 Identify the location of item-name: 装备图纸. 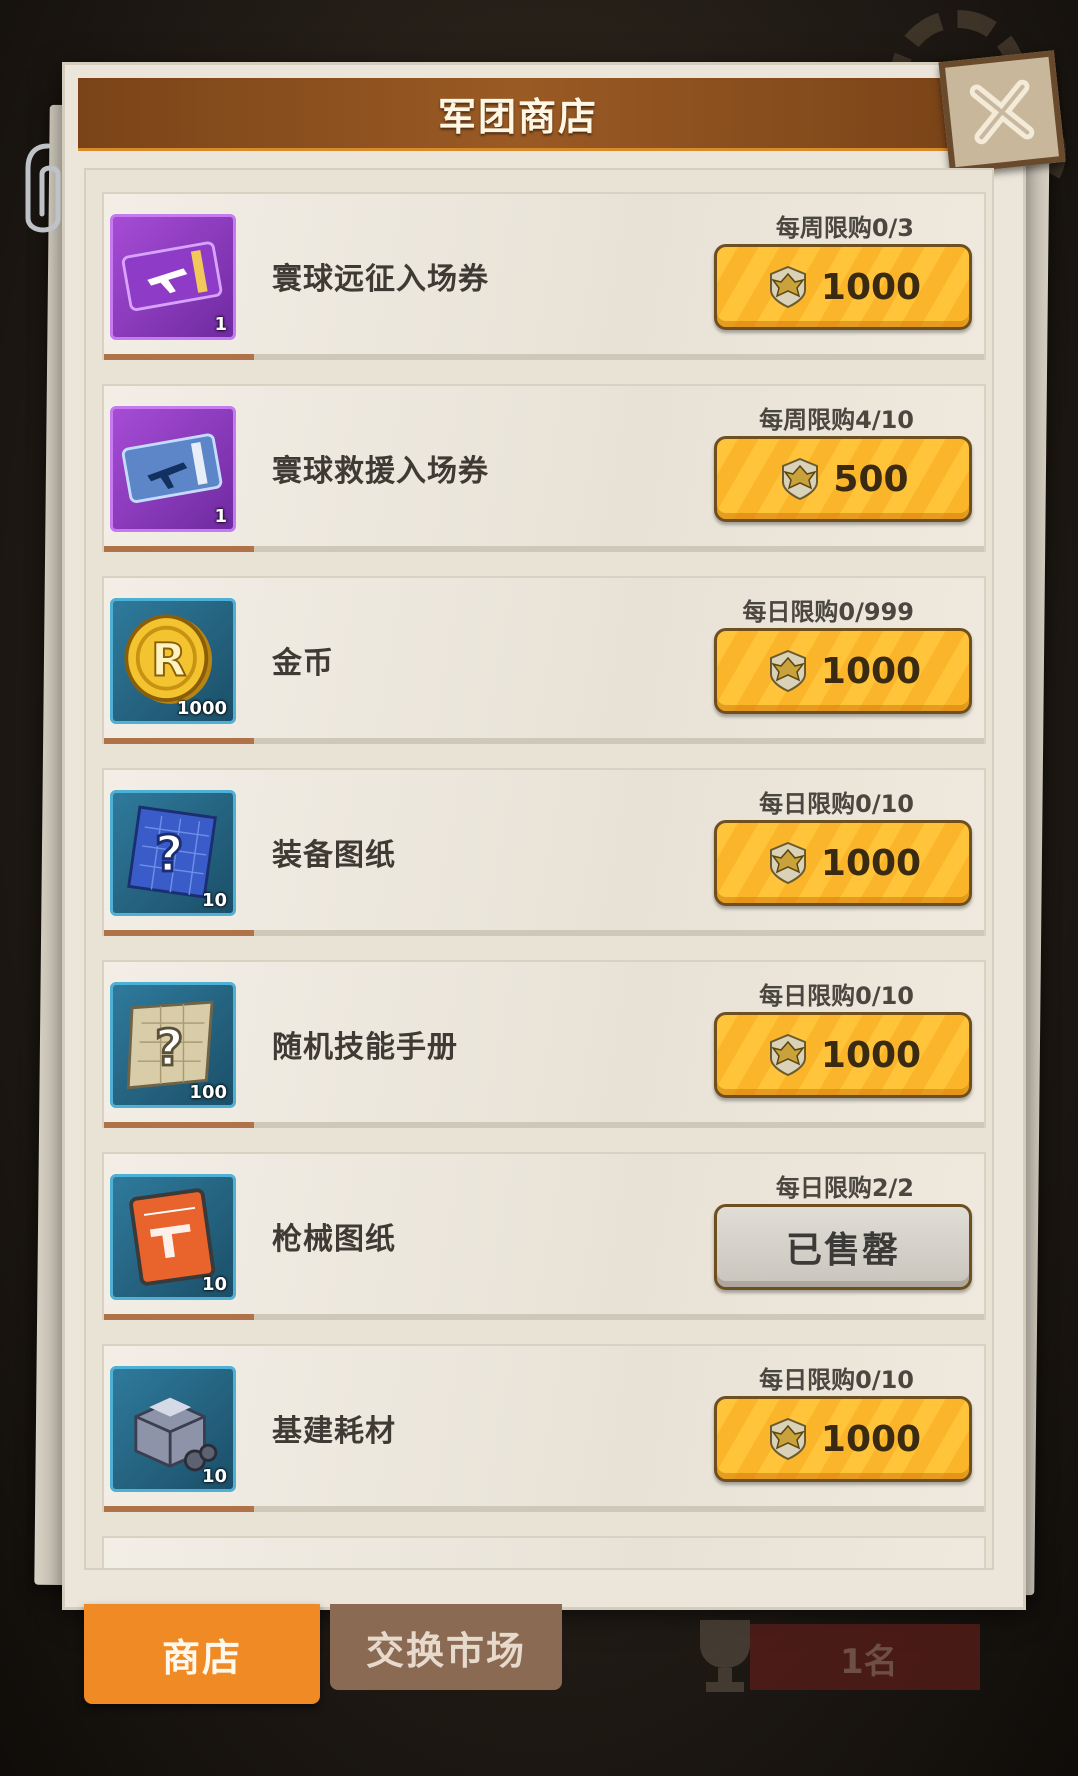
(334, 855).